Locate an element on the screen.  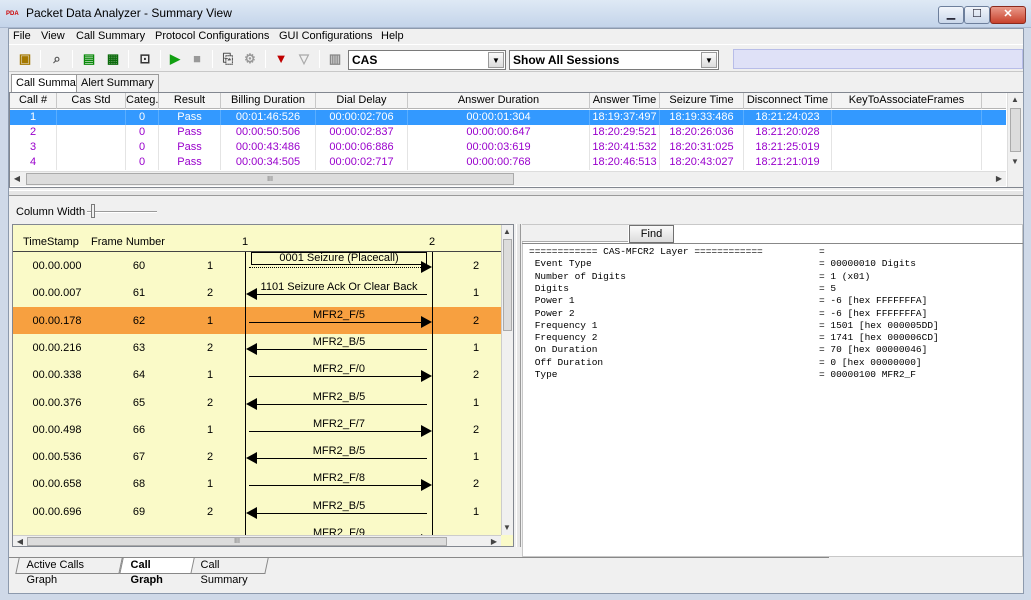
source-cell: 2 is located at coordinates (210, 457).